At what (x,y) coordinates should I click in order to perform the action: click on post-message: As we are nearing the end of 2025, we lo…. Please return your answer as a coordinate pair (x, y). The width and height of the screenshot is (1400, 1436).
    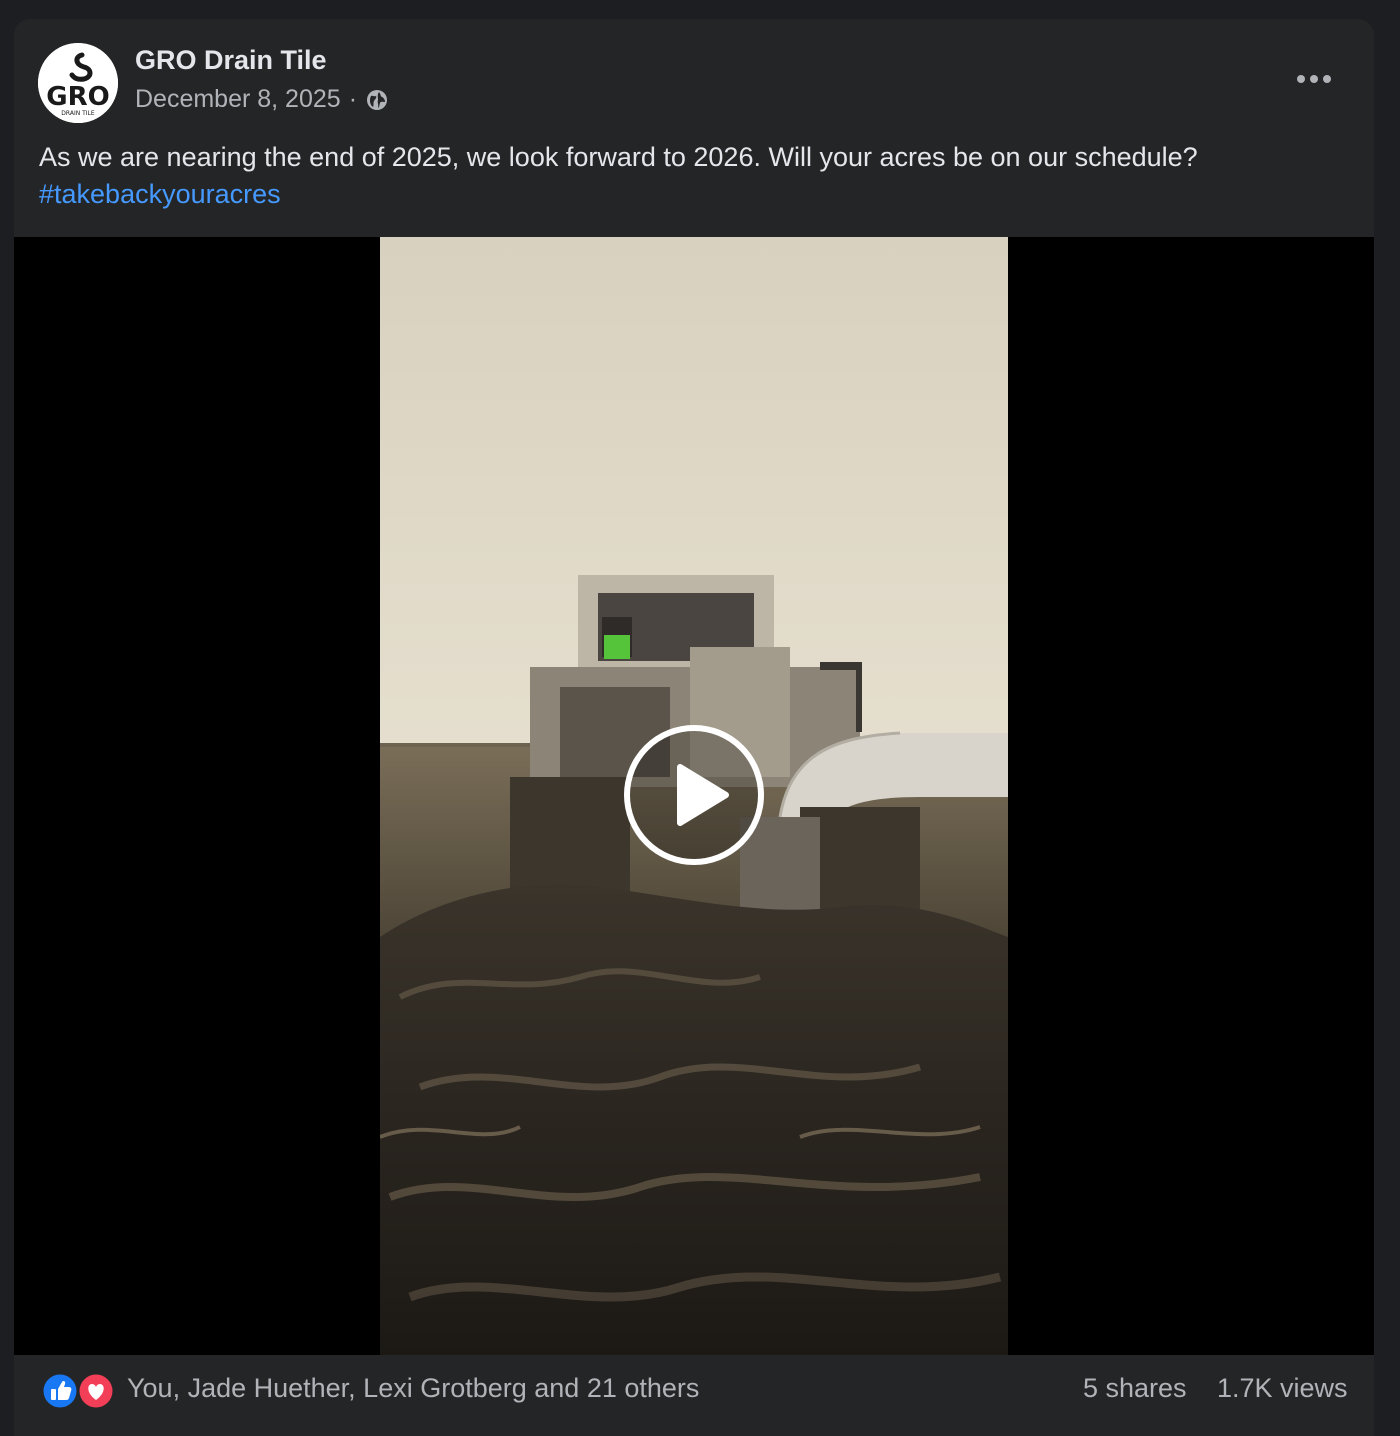
    Looking at the image, I should click on (618, 157).